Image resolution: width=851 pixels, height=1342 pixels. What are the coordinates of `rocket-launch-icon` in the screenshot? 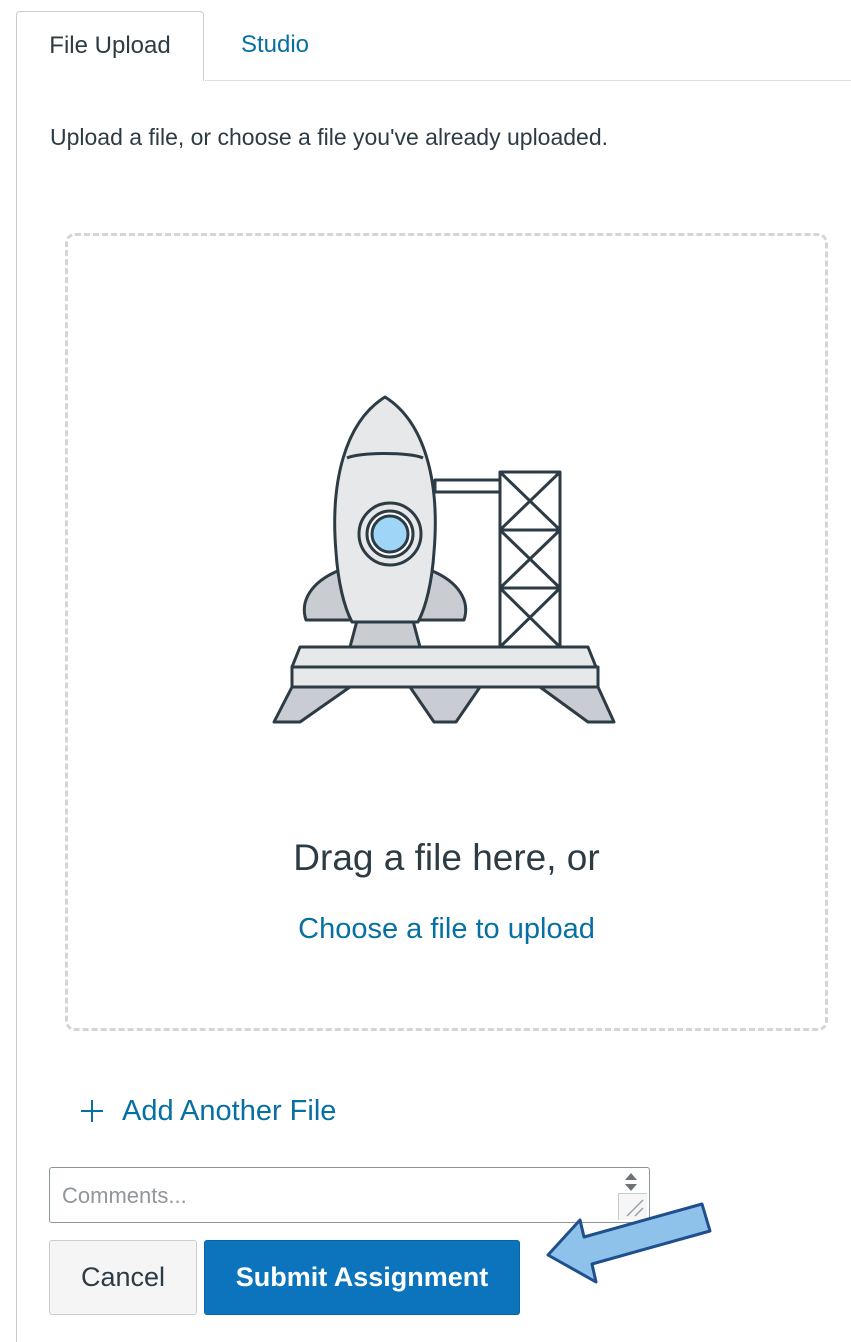 It's located at (444, 559).